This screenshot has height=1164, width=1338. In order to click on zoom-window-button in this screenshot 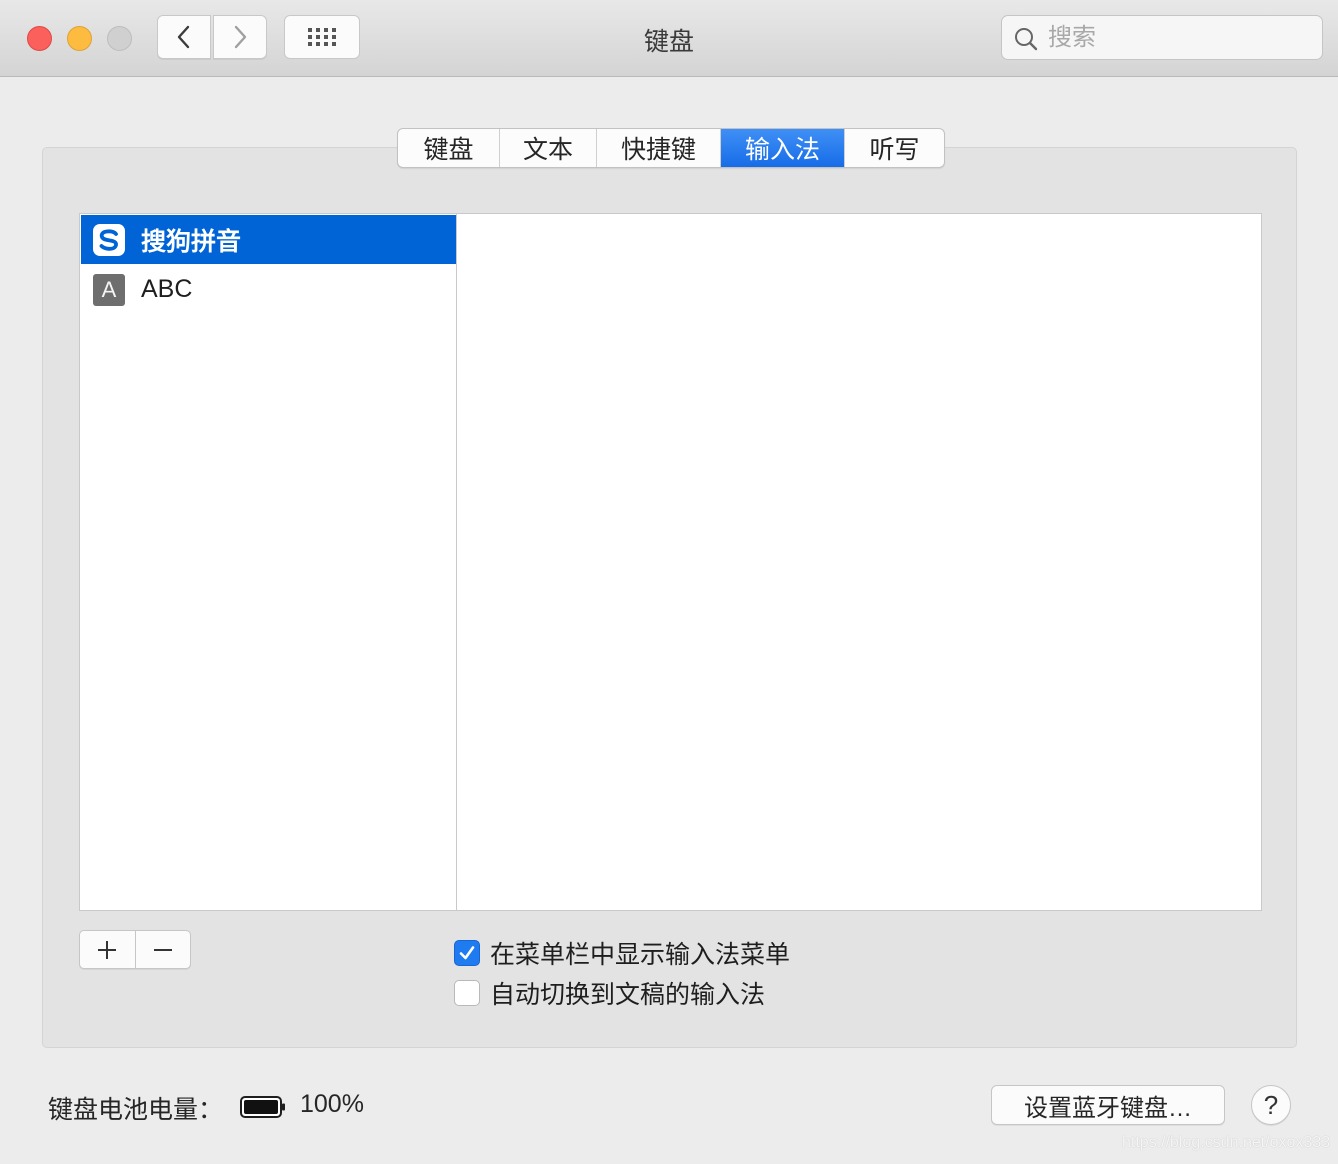, I will do `click(119, 38)`.